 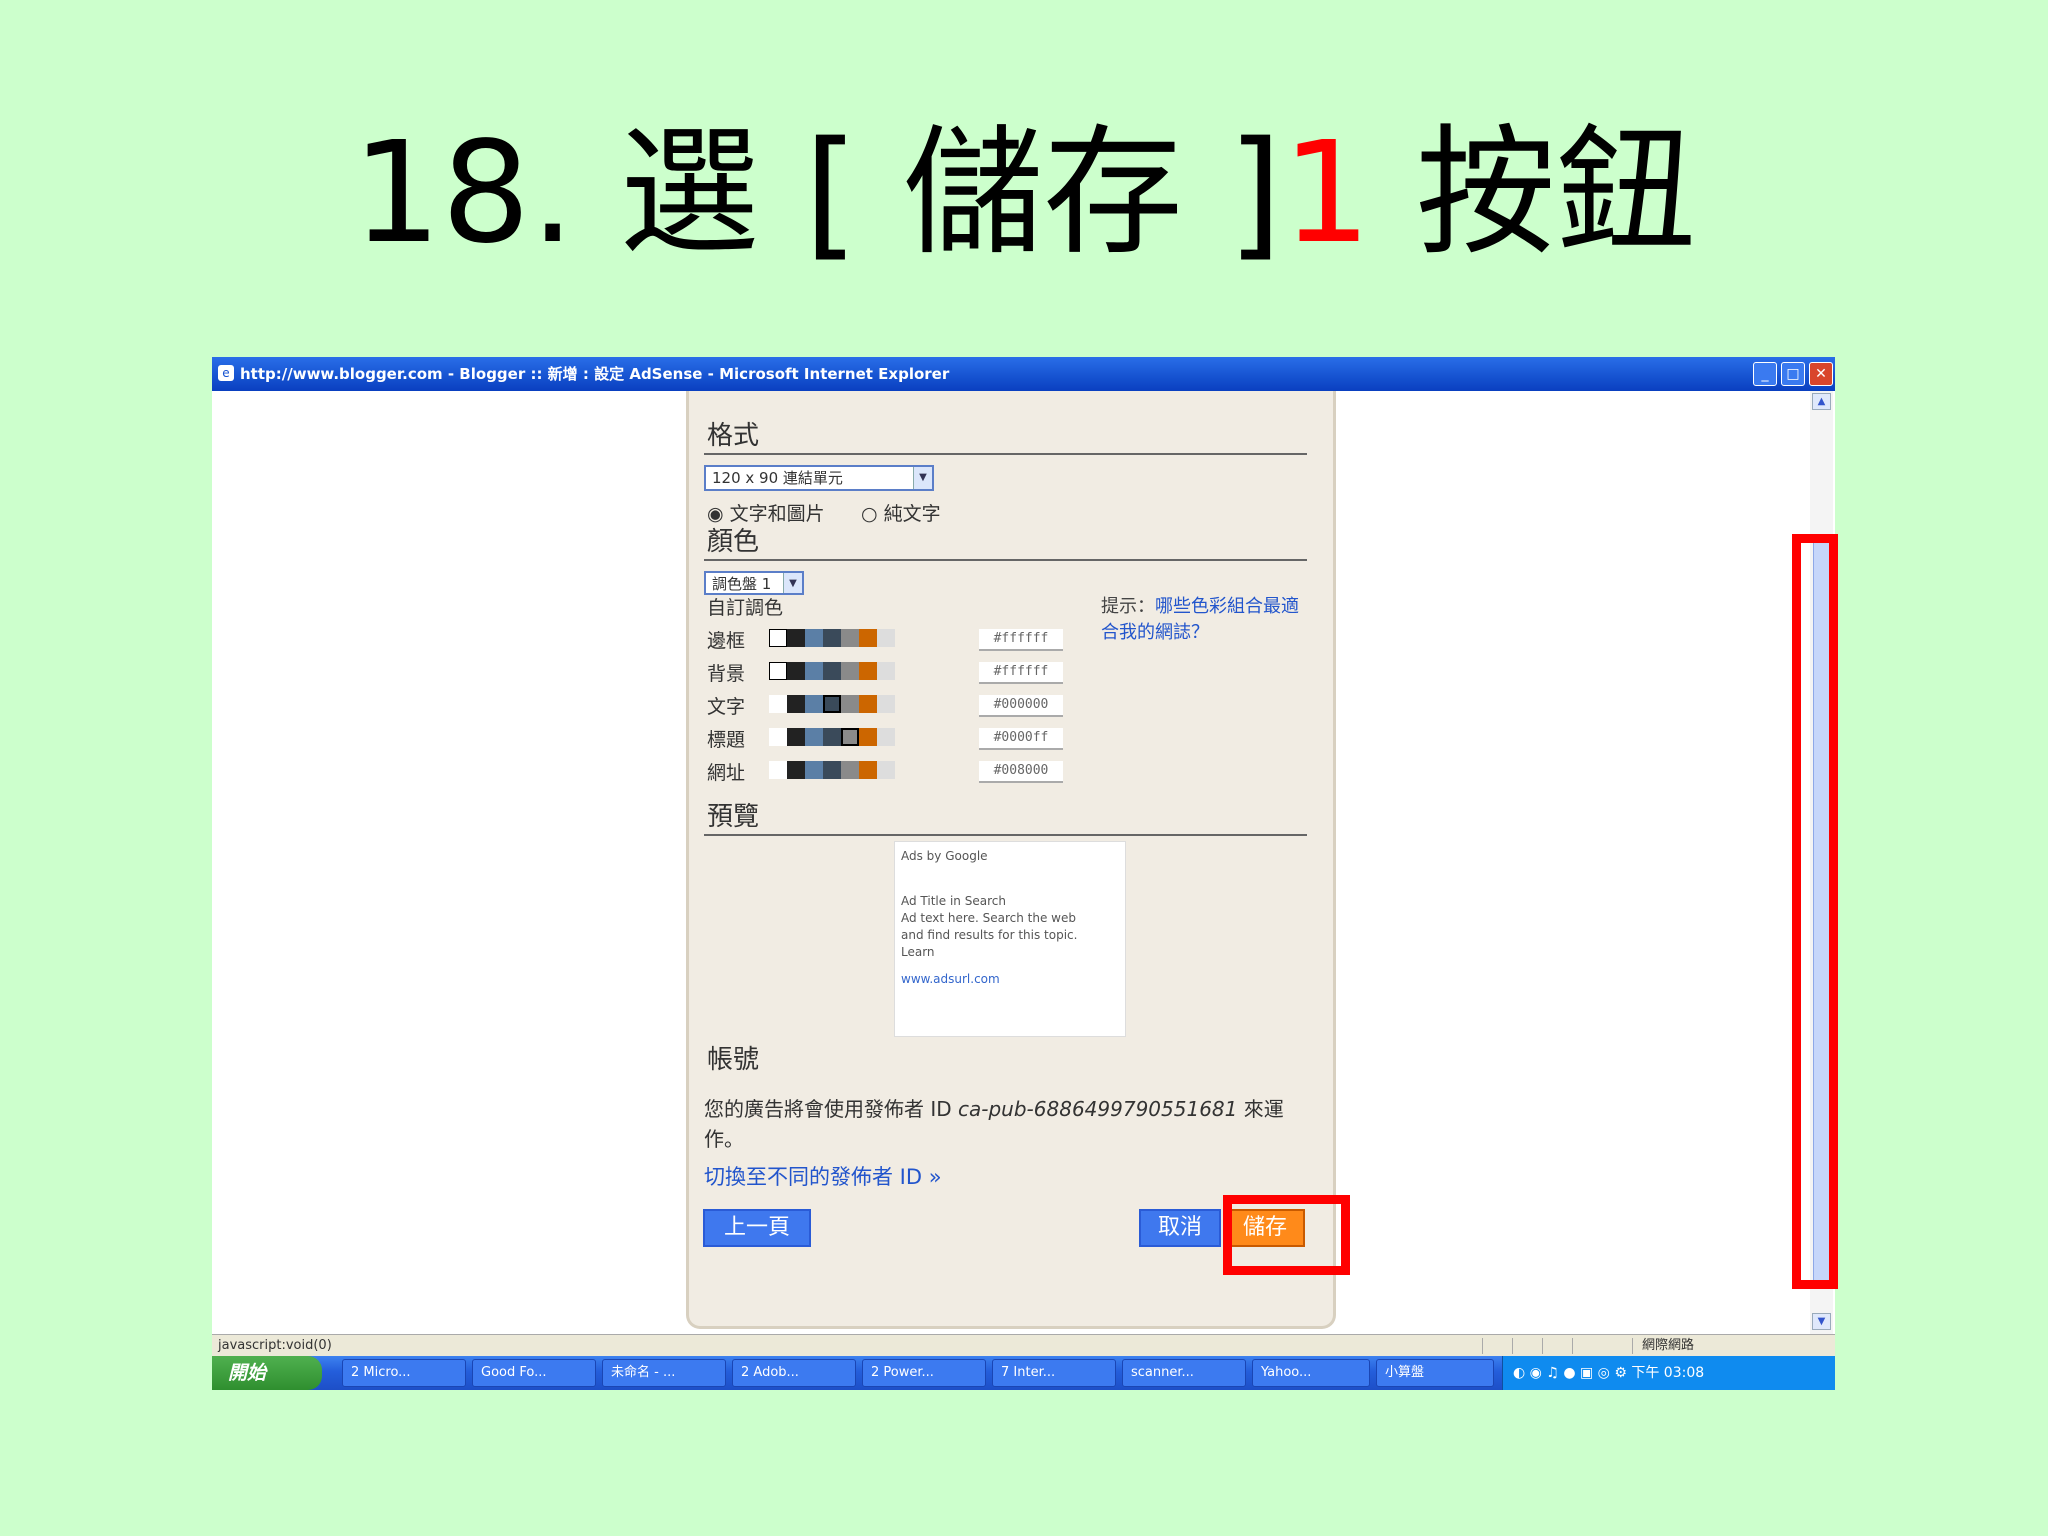 I want to click on clock: 下午 03:08, so click(x=1668, y=1373).